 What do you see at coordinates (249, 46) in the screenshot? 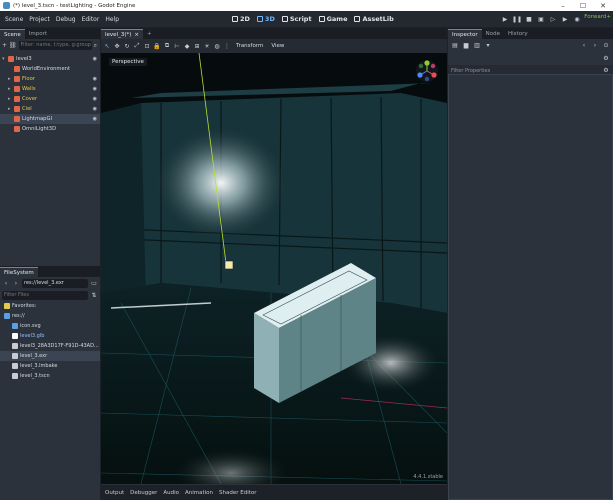
I see `transform-menu: Transform` at bounding box center [249, 46].